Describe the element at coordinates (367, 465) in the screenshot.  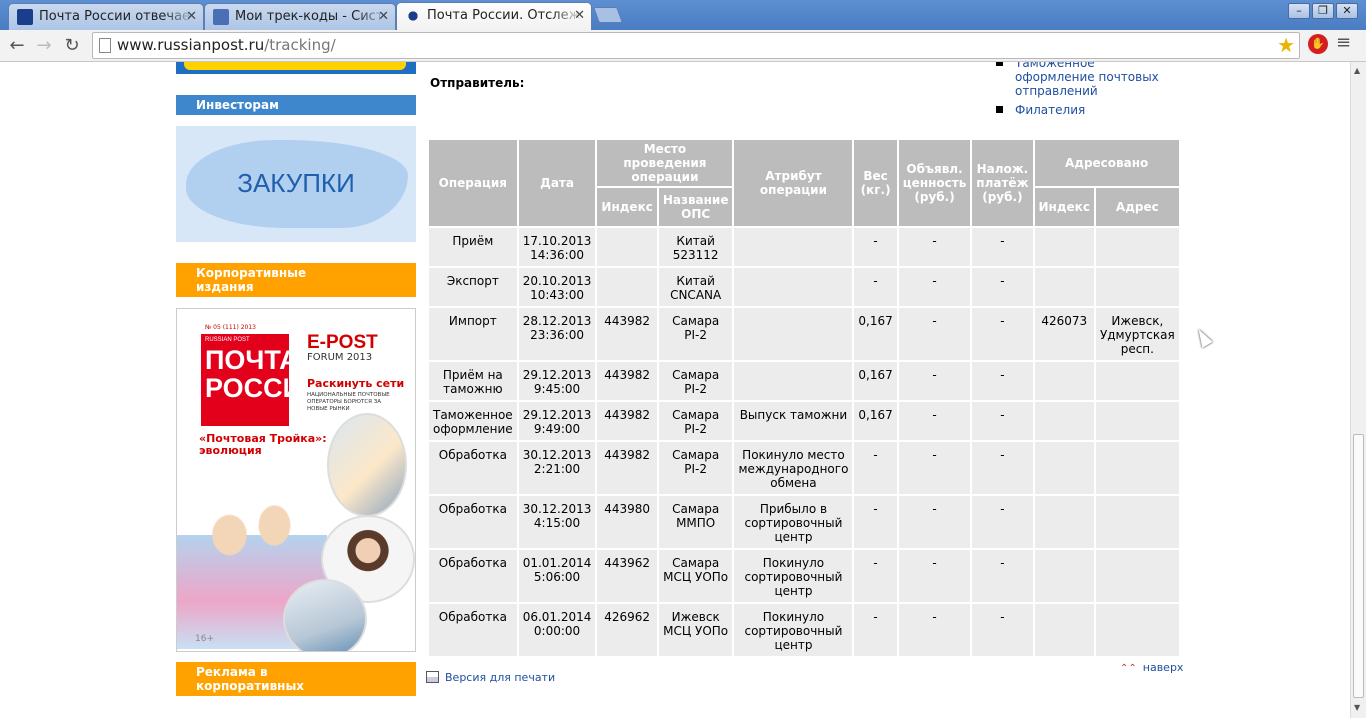
I see `postman-photo` at that location.